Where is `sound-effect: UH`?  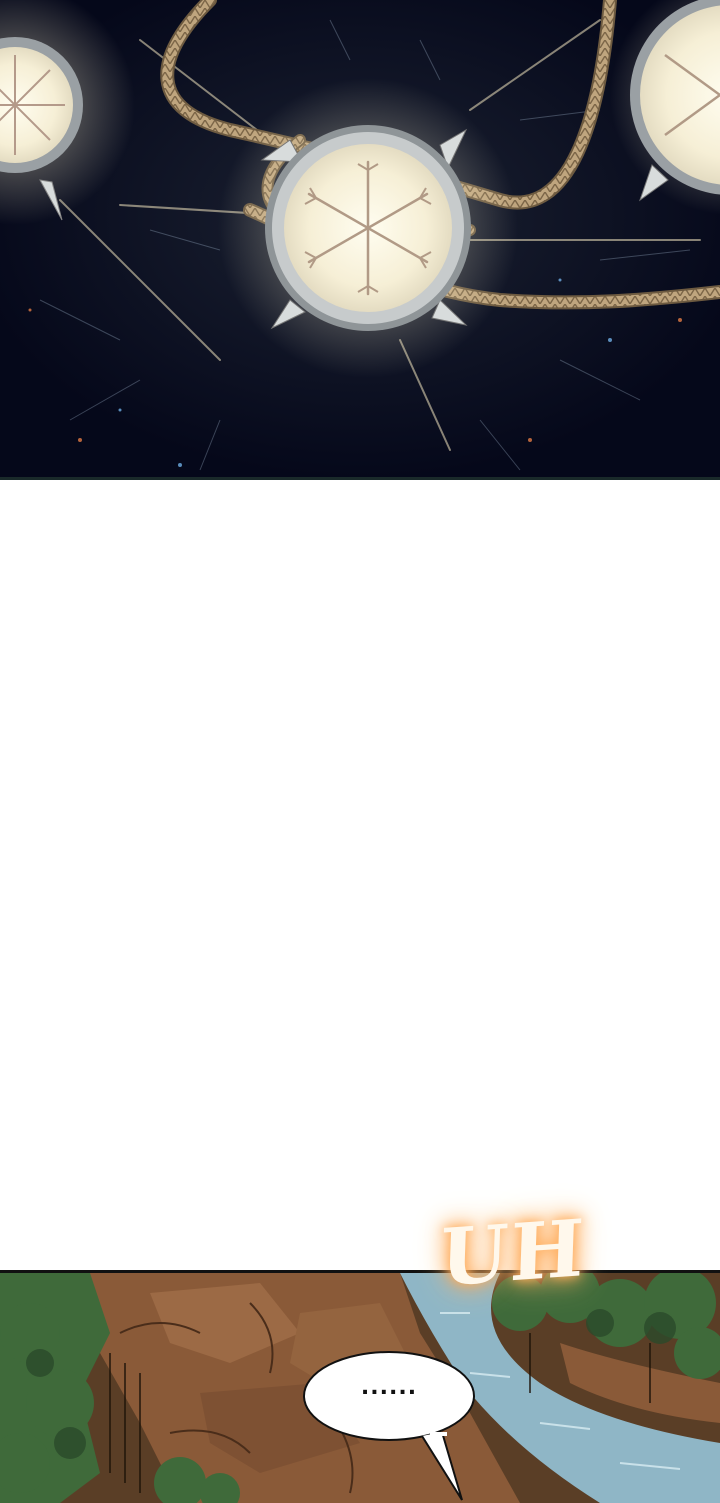 sound-effect: UH is located at coordinates (513, 1248).